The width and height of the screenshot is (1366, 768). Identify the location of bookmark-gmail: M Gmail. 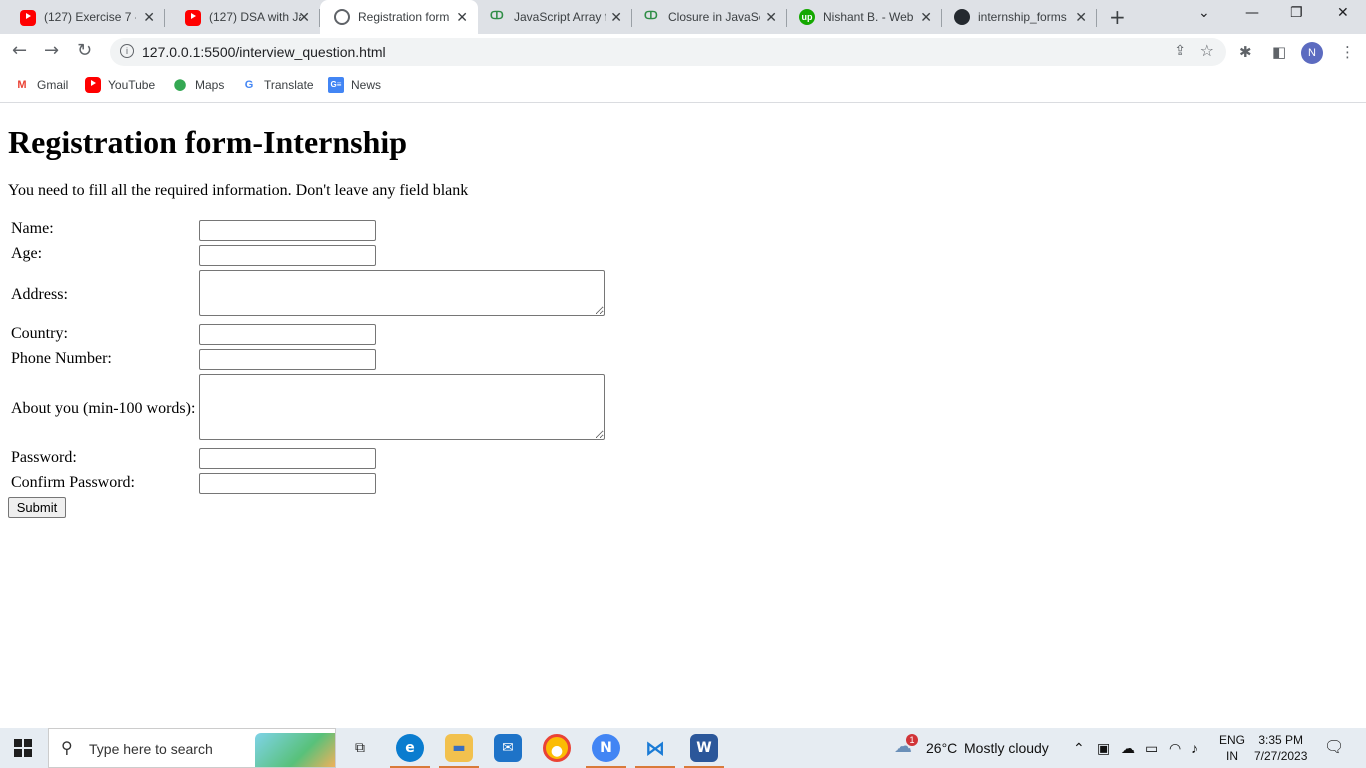
(41, 85).